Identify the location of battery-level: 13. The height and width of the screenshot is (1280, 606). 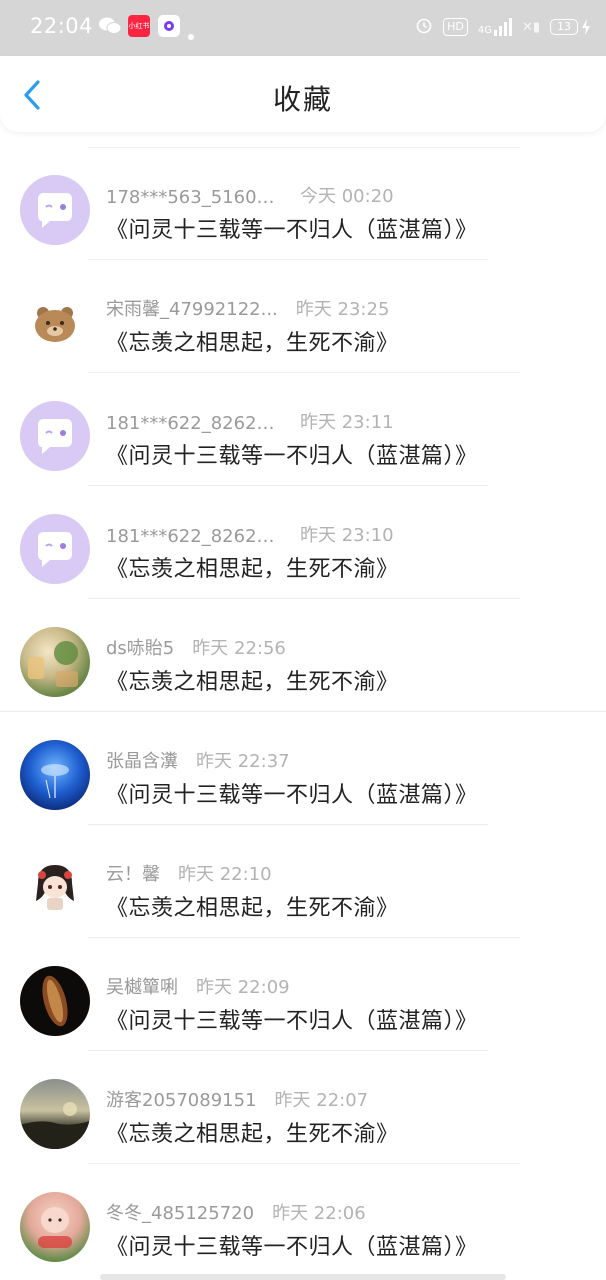
(564, 27).